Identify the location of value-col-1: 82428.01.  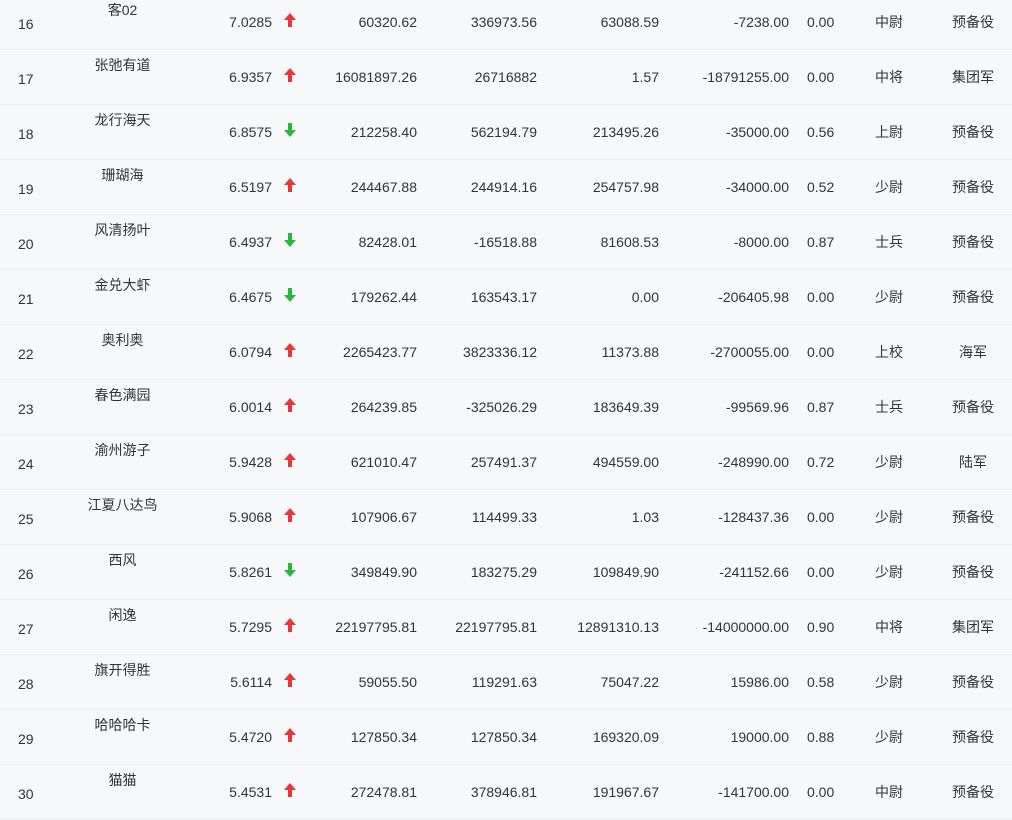
(387, 242).